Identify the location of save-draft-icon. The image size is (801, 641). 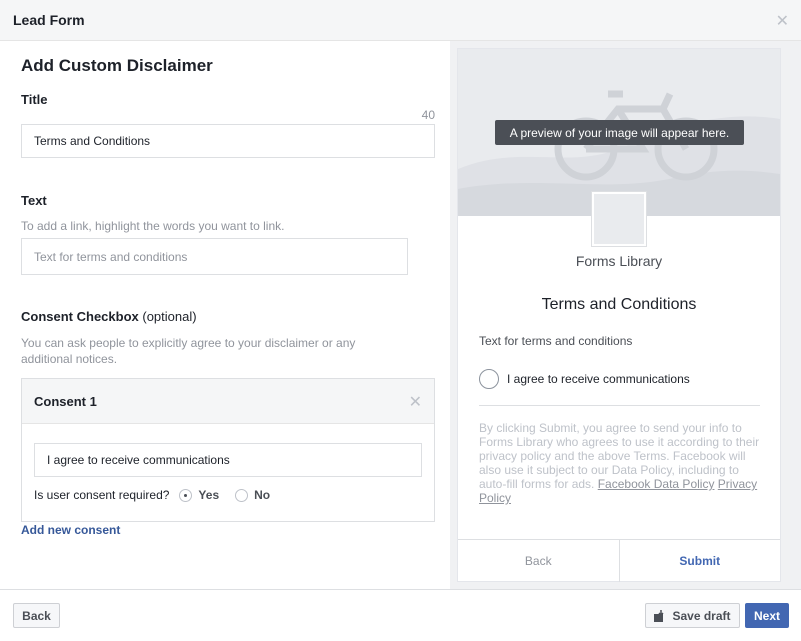
(659, 615).